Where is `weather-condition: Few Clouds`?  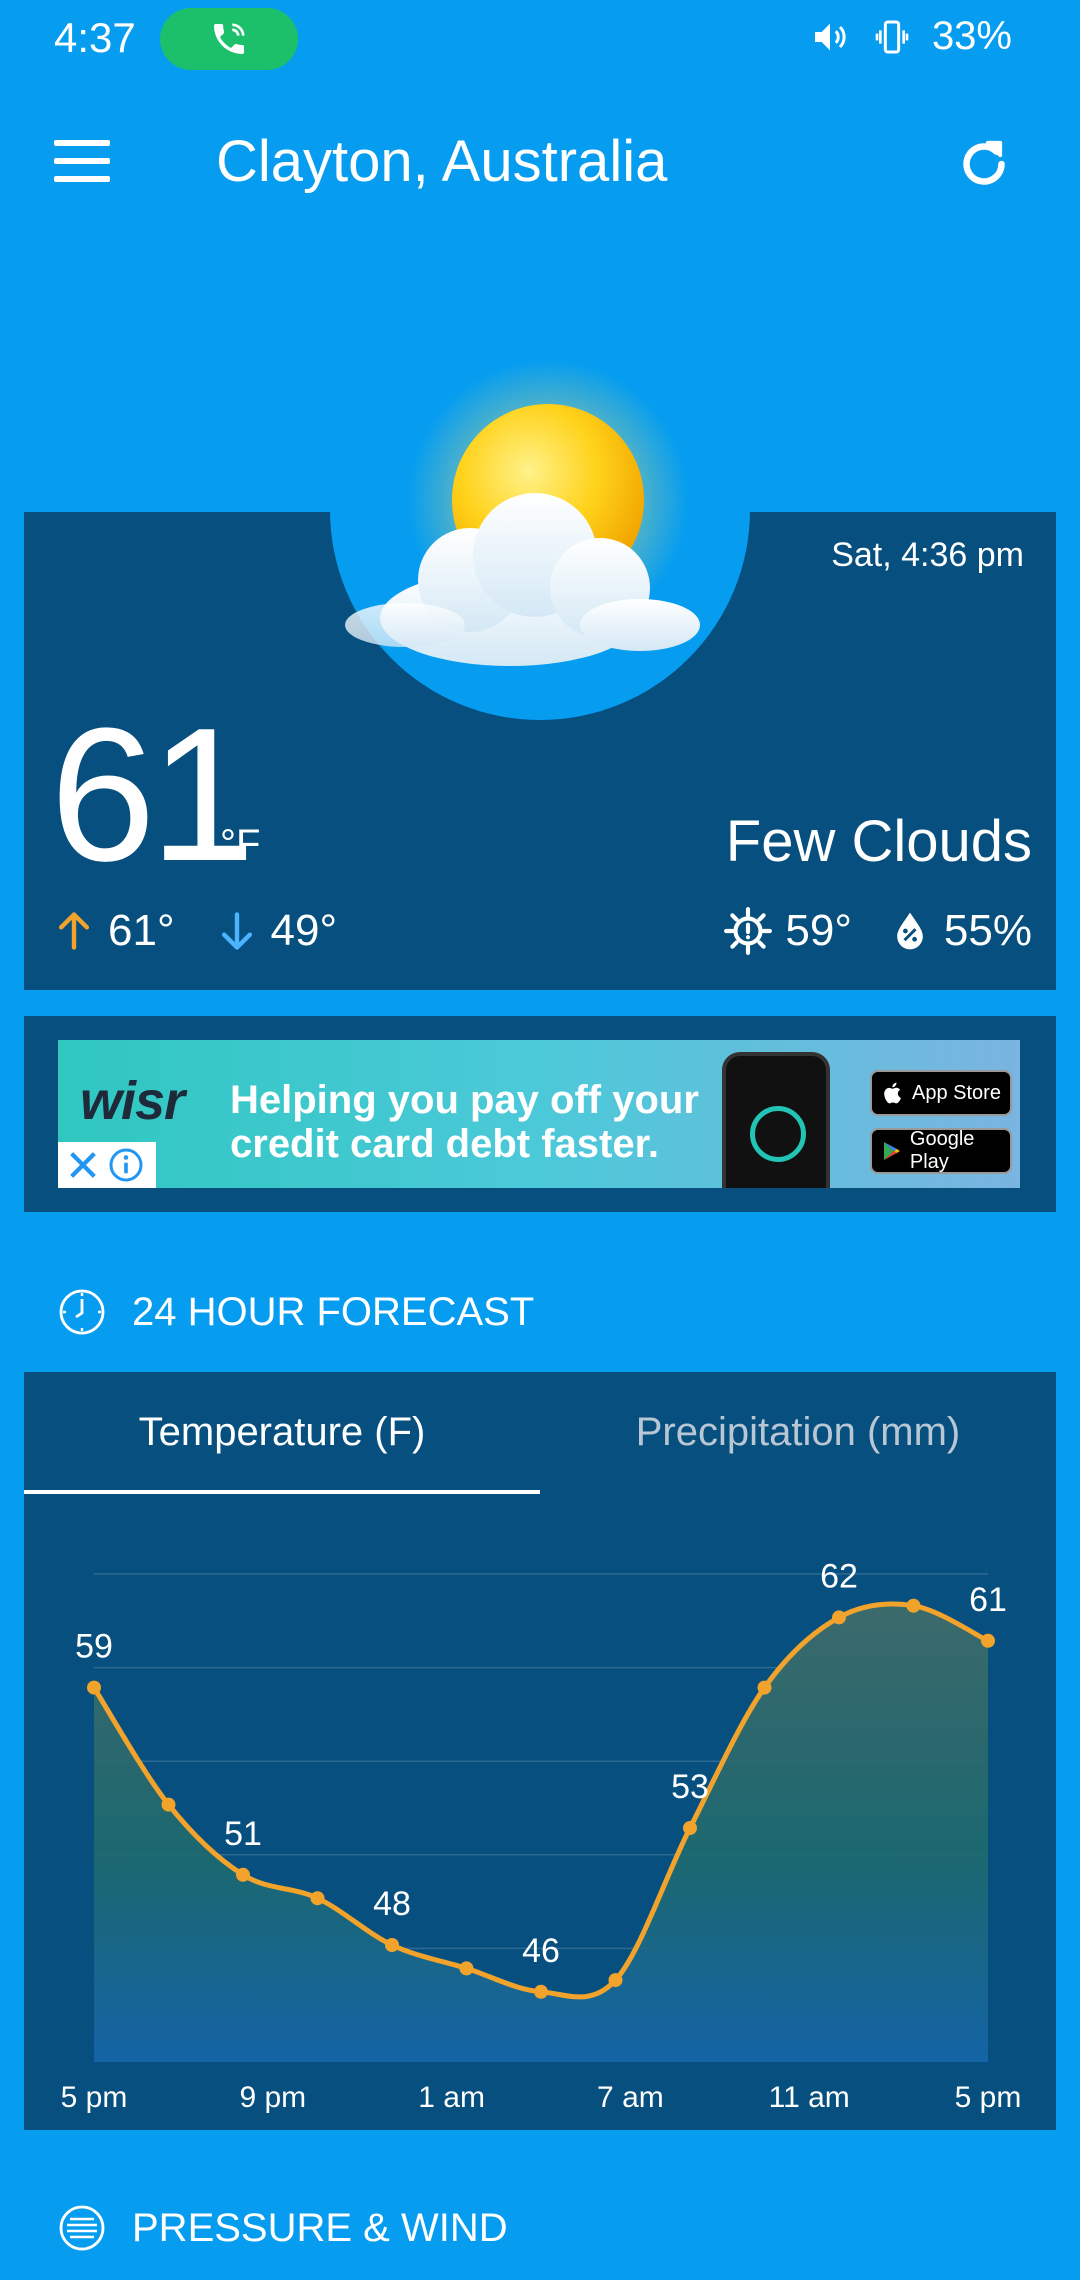
weather-condition: Few Clouds is located at coordinates (878, 841).